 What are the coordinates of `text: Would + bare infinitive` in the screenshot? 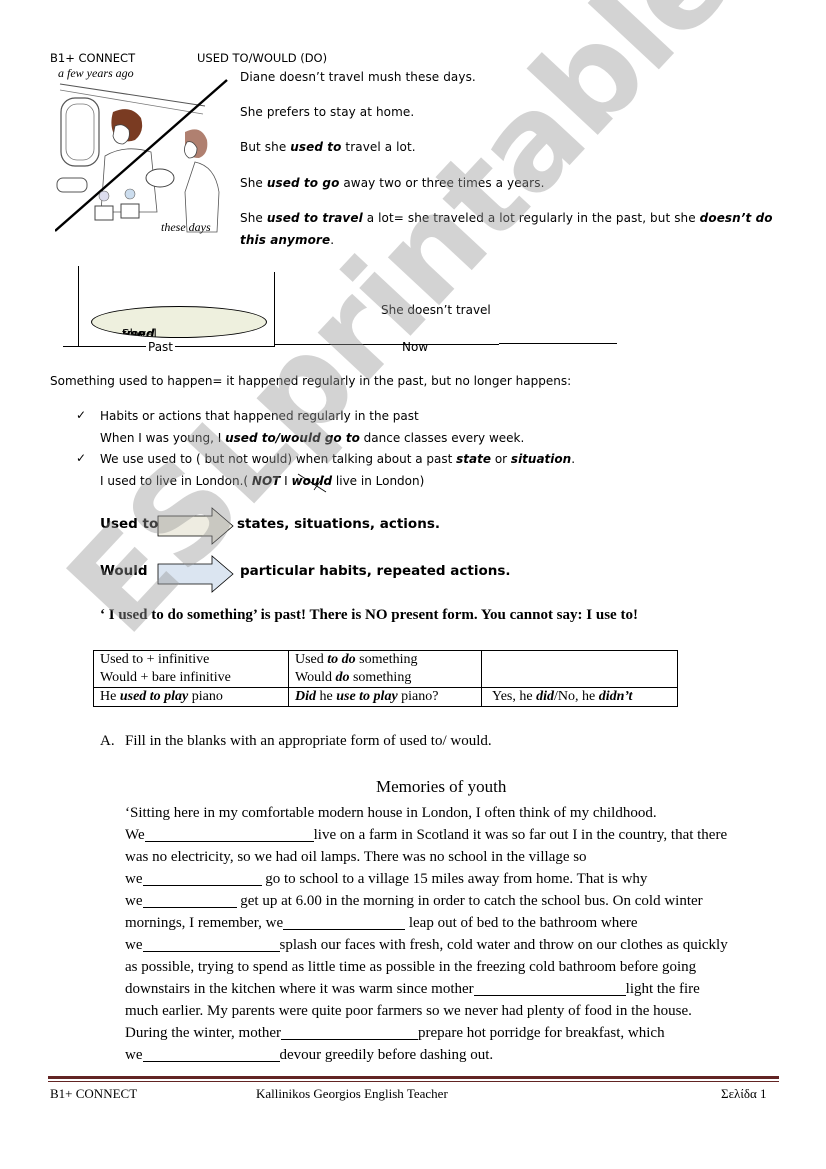 It's located at (165, 677).